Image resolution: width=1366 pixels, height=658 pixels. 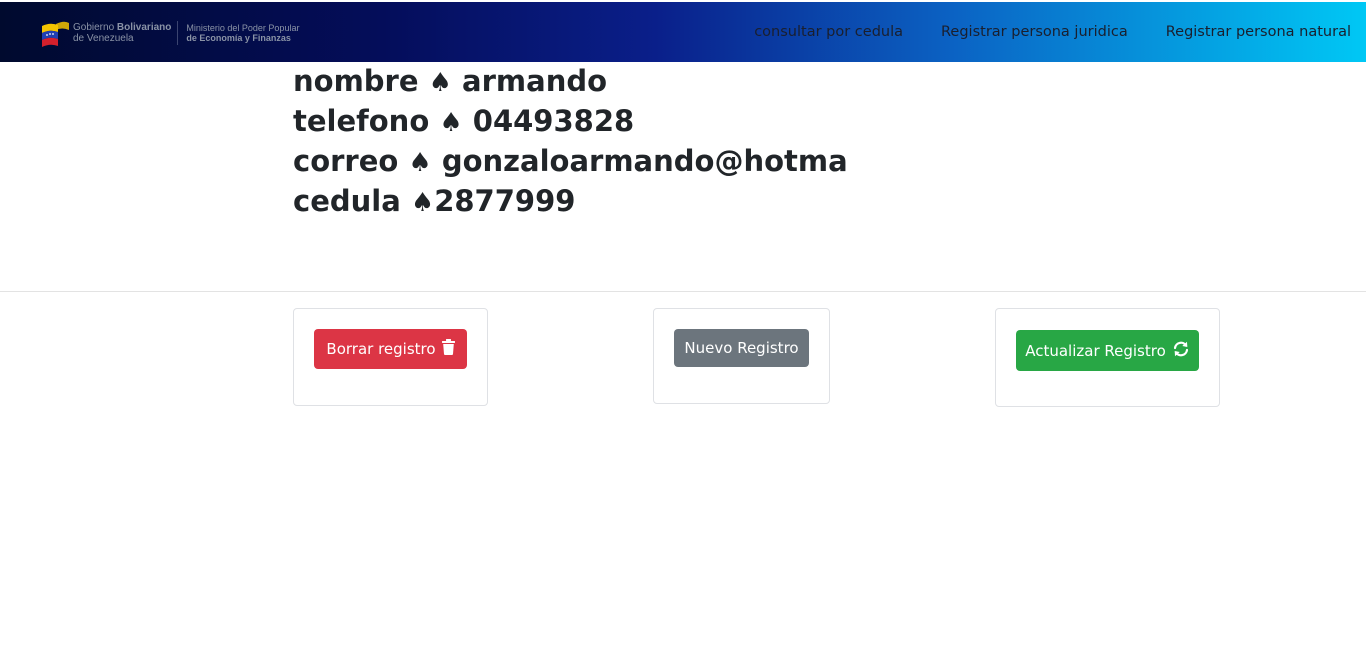 I want to click on trash-icon, so click(x=448, y=349).